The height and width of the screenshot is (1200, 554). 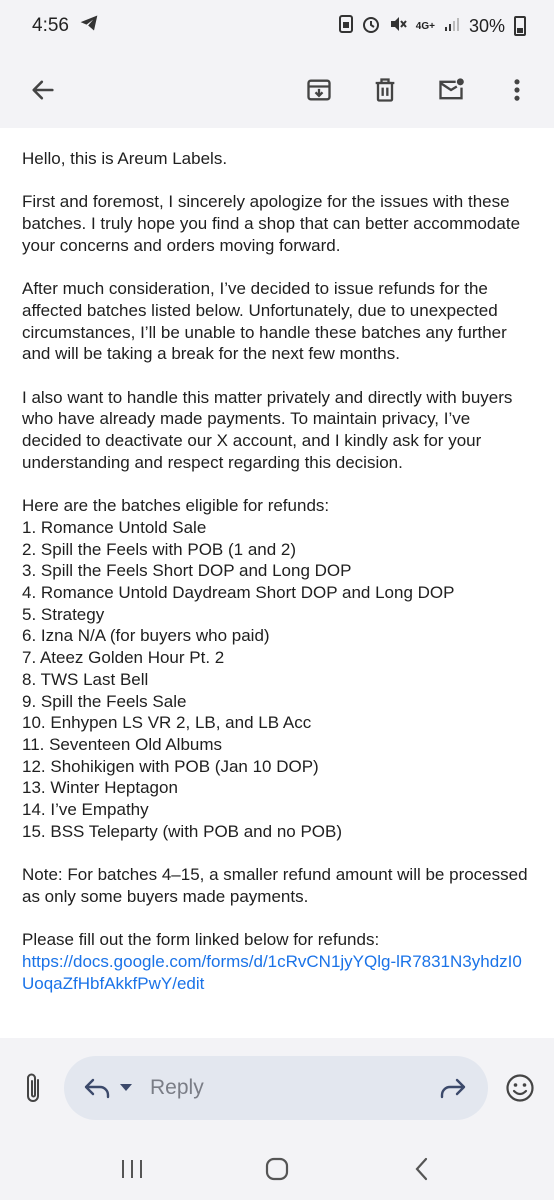 I want to click on trash-icon, so click(x=385, y=90).